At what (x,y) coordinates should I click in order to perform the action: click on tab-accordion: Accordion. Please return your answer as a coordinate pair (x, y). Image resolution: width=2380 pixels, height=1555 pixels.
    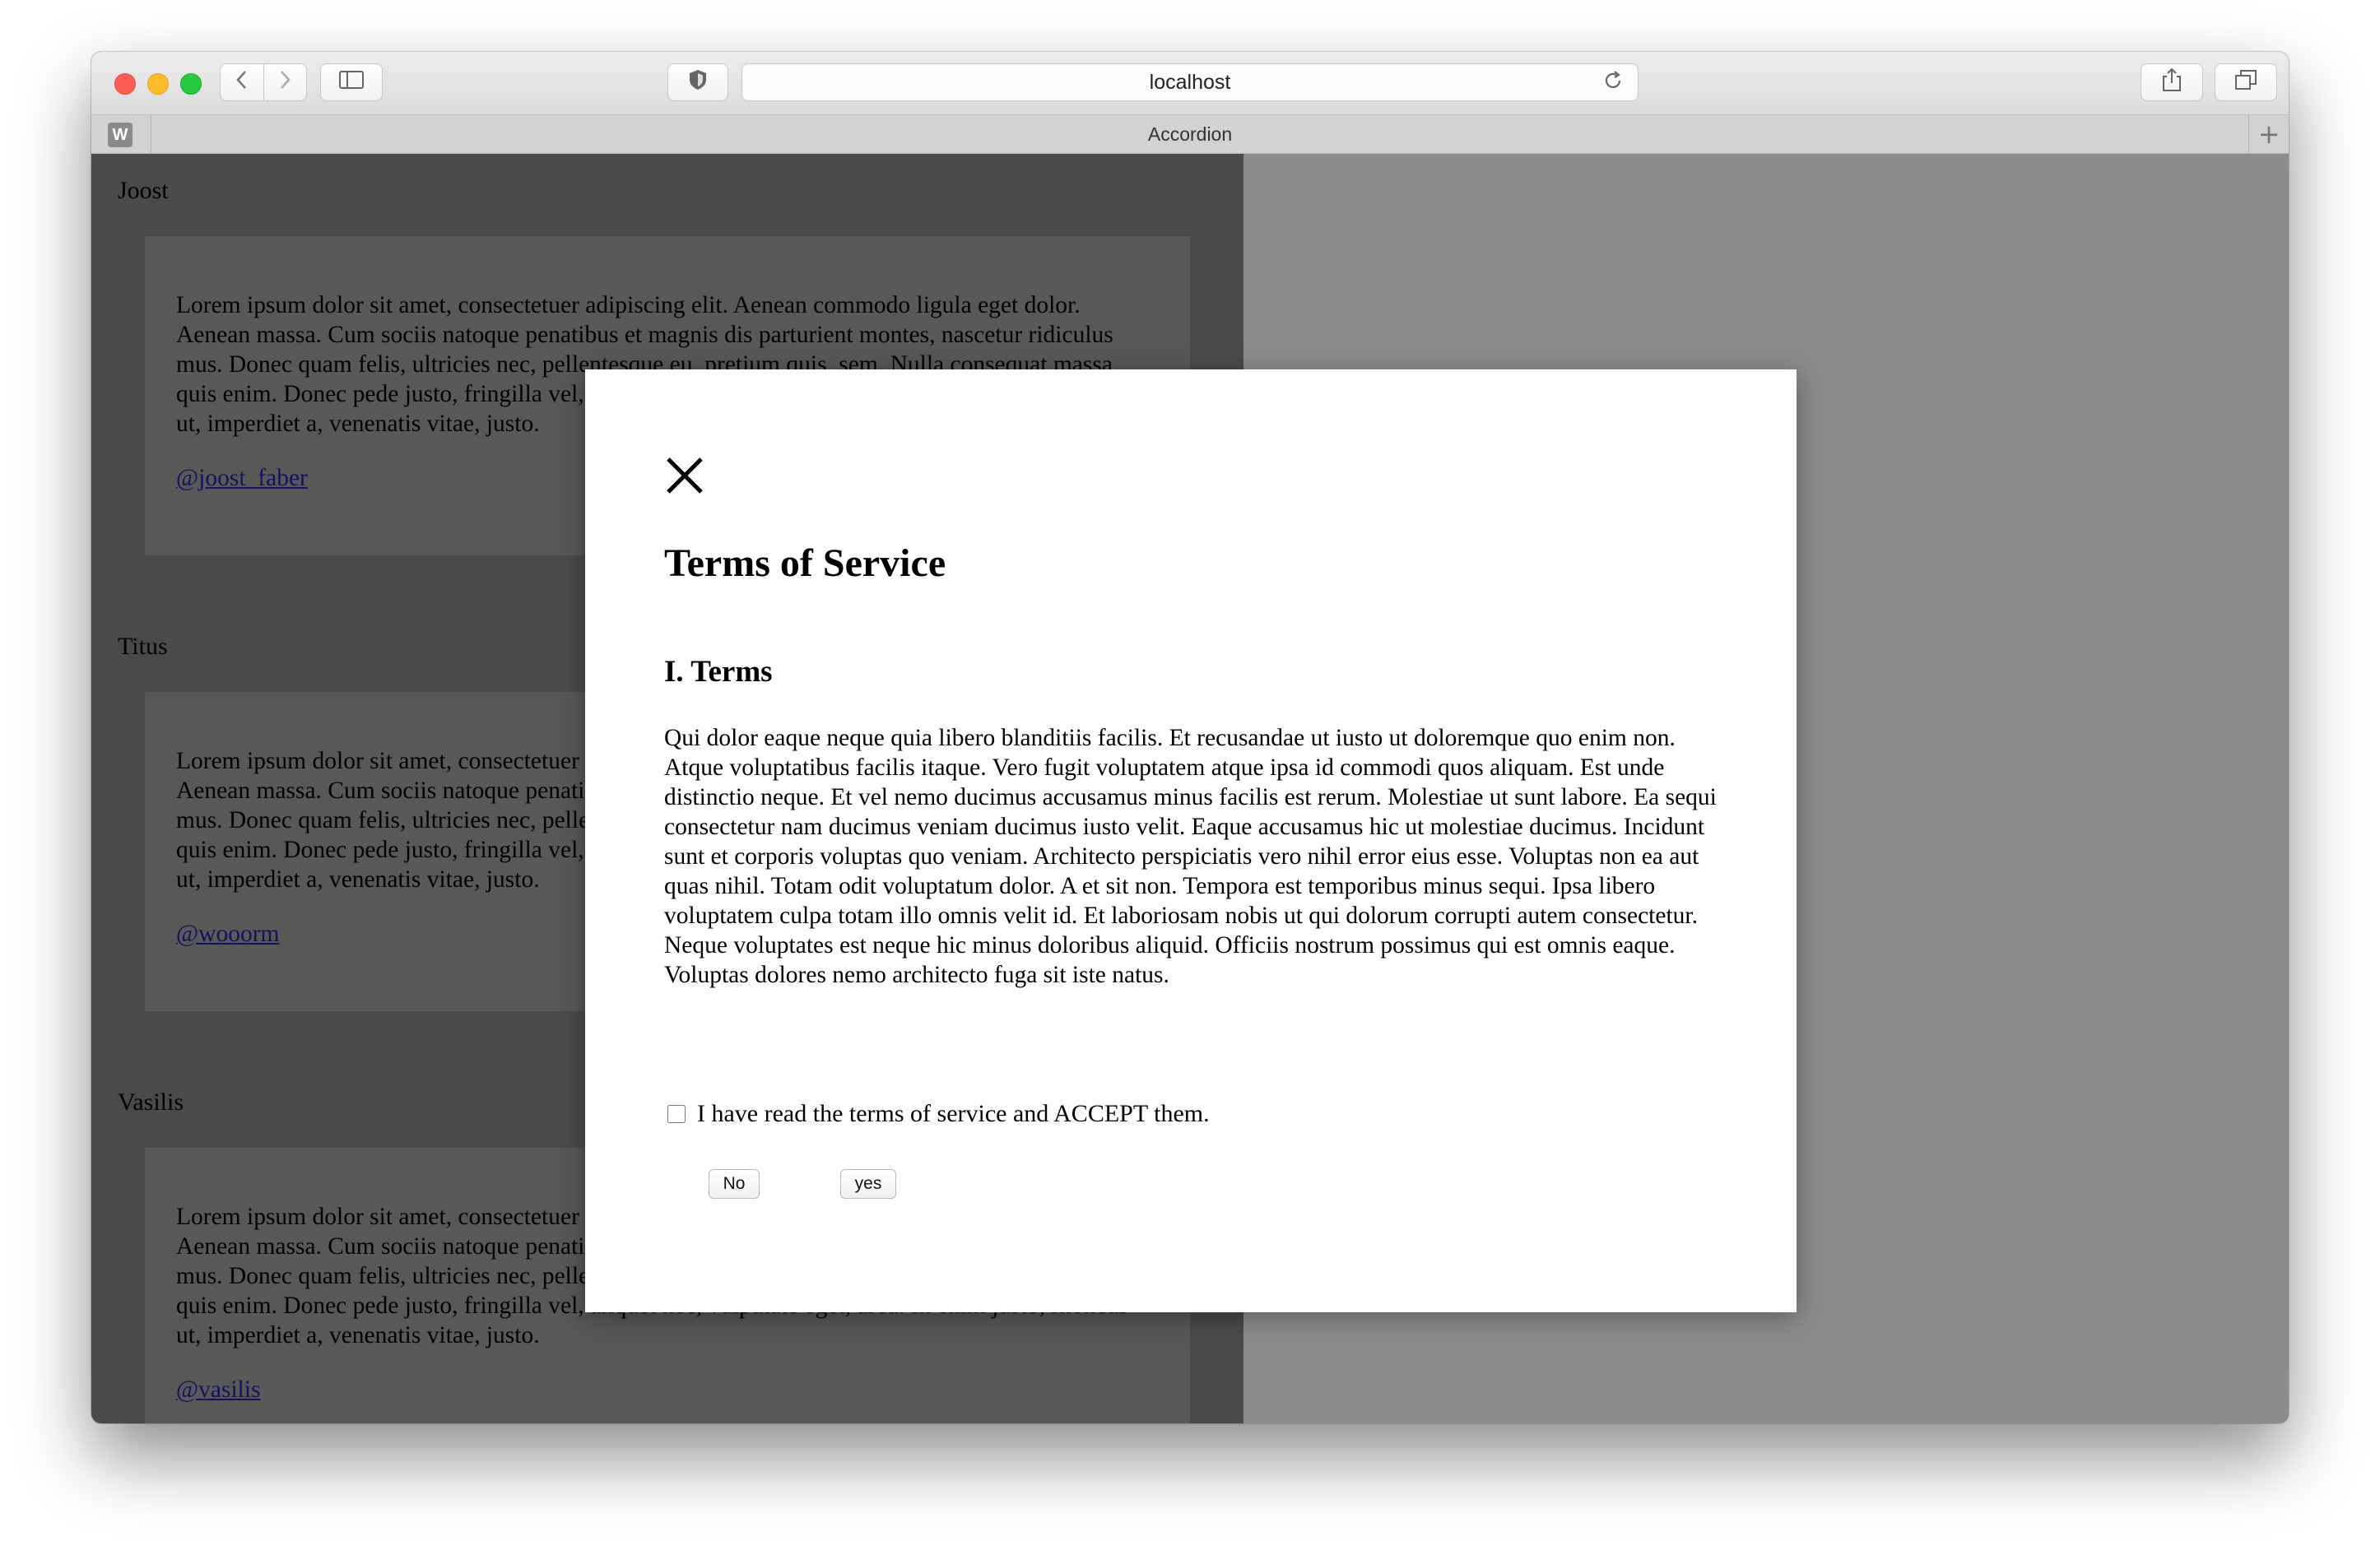
    Looking at the image, I should click on (1190, 134).